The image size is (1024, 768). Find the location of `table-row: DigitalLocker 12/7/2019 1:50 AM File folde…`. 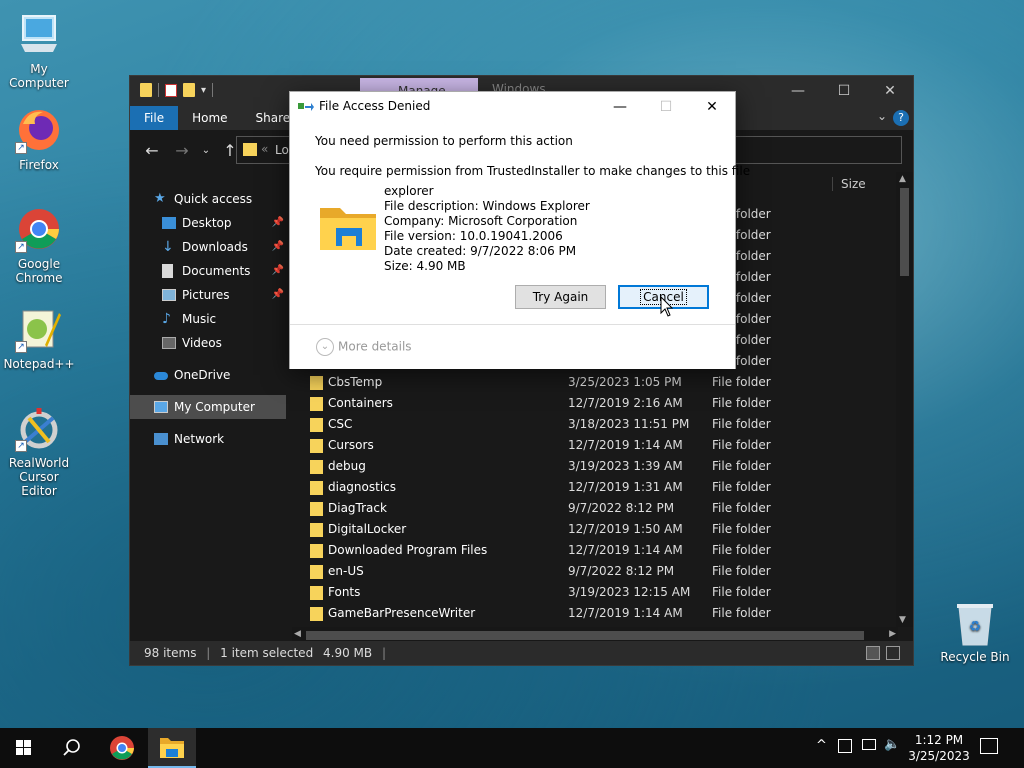

table-row: DigitalLocker 12/7/2019 1:50 AM File folde… is located at coordinates (597, 529).